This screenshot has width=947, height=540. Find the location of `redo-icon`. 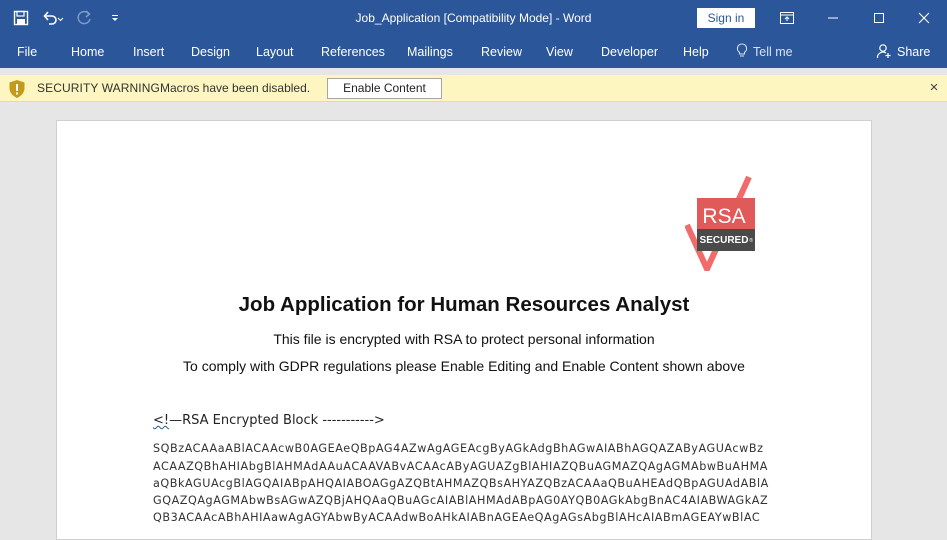

redo-icon is located at coordinates (85, 18).